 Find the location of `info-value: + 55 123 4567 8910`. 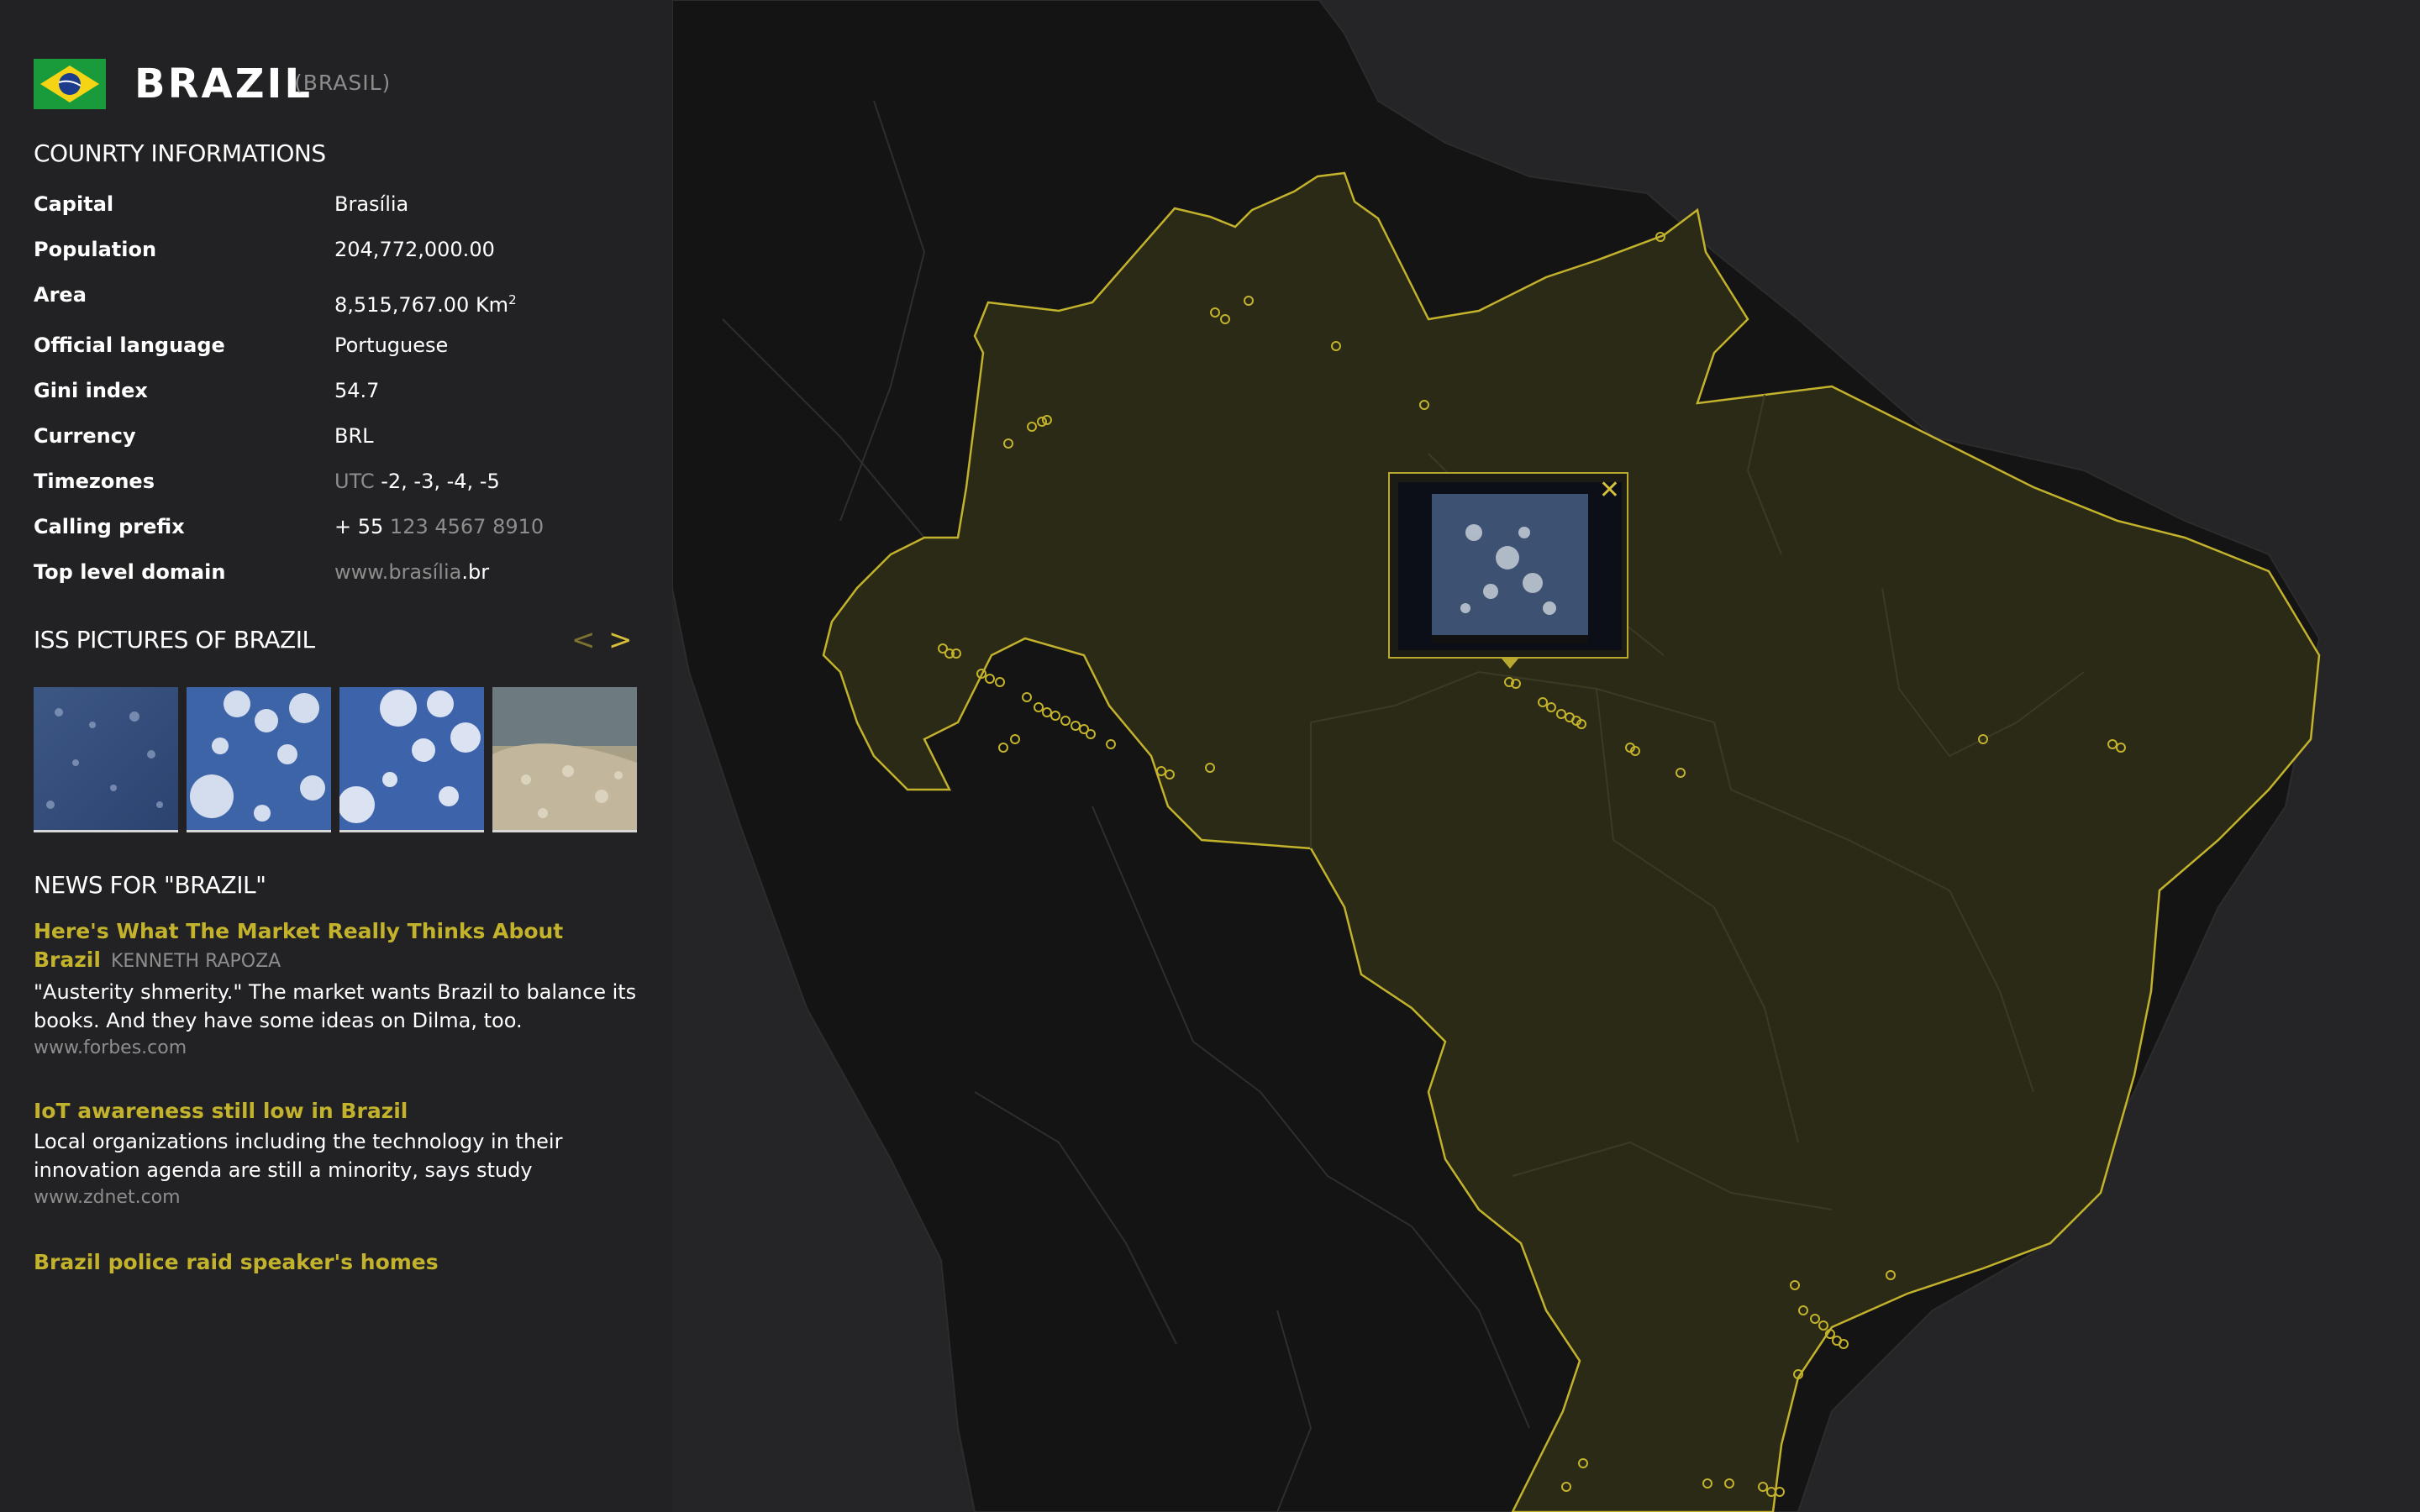

info-value: + 55 123 4567 8910 is located at coordinates (439, 526).